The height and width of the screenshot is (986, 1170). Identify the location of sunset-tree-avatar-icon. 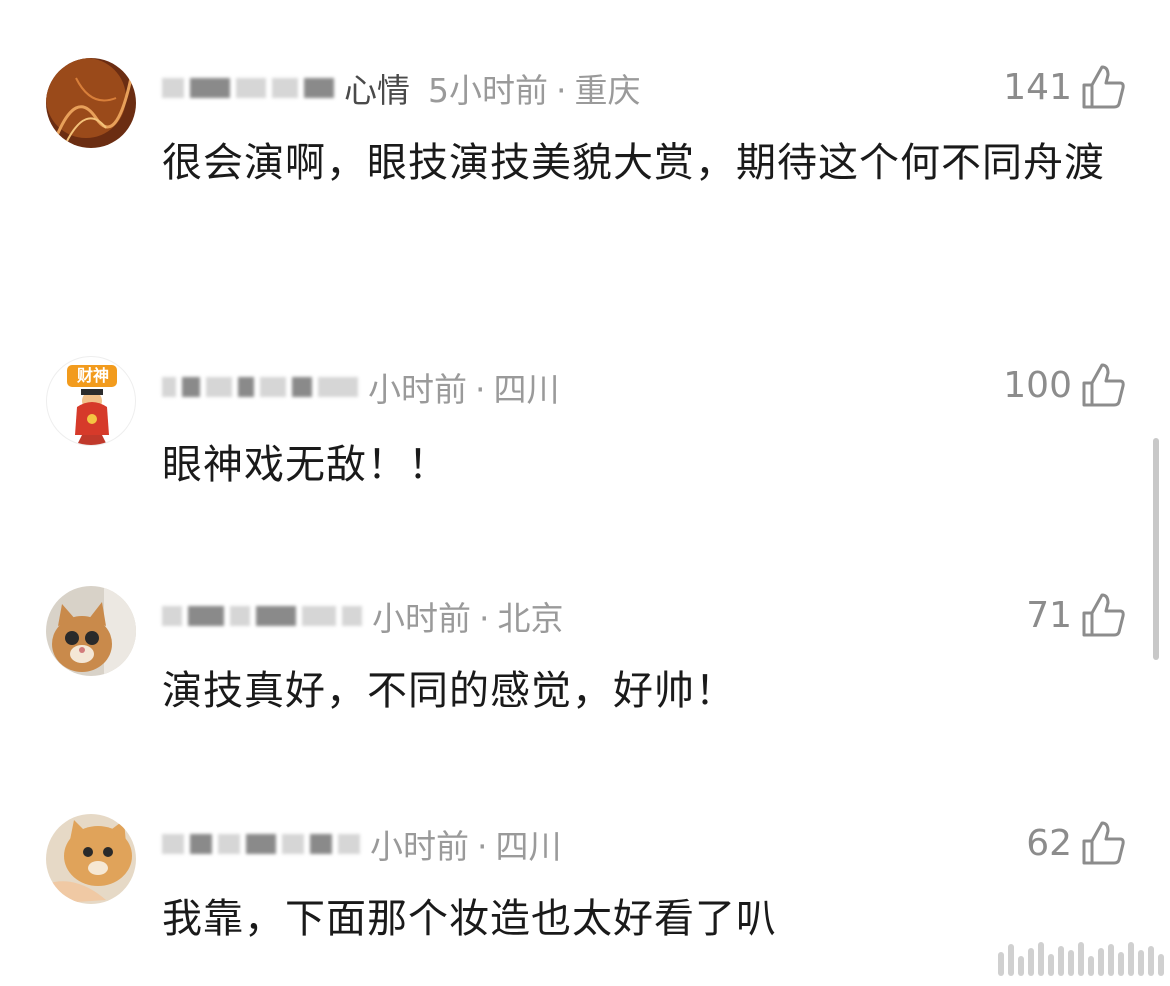
(91, 103).